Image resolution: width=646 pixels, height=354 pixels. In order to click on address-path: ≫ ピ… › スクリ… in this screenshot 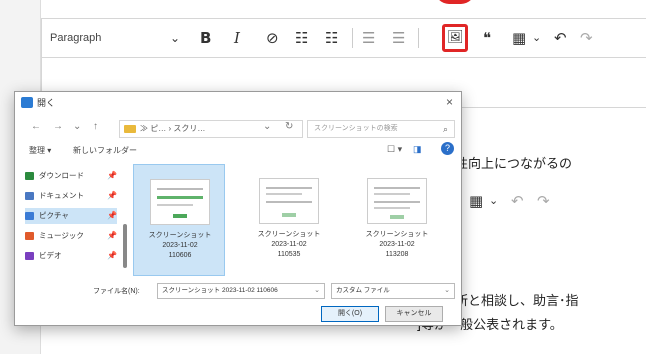, I will do `click(173, 128)`.